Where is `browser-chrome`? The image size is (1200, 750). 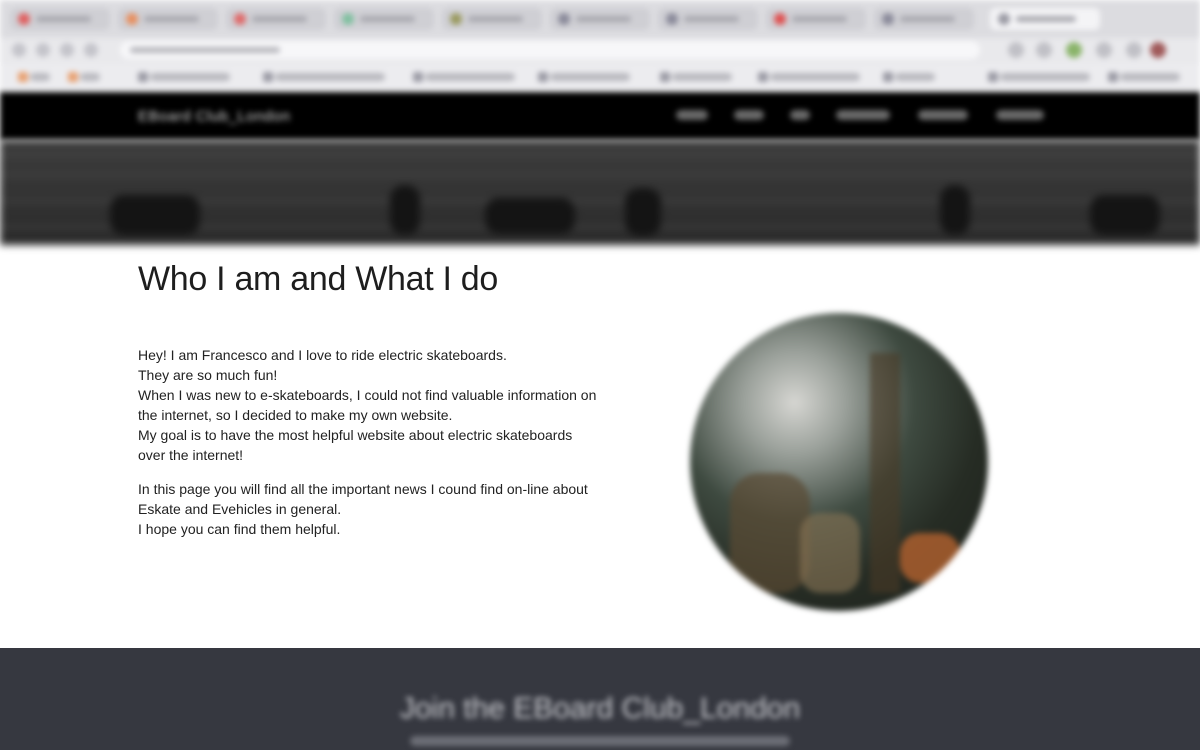
browser-chrome is located at coordinates (600, 46).